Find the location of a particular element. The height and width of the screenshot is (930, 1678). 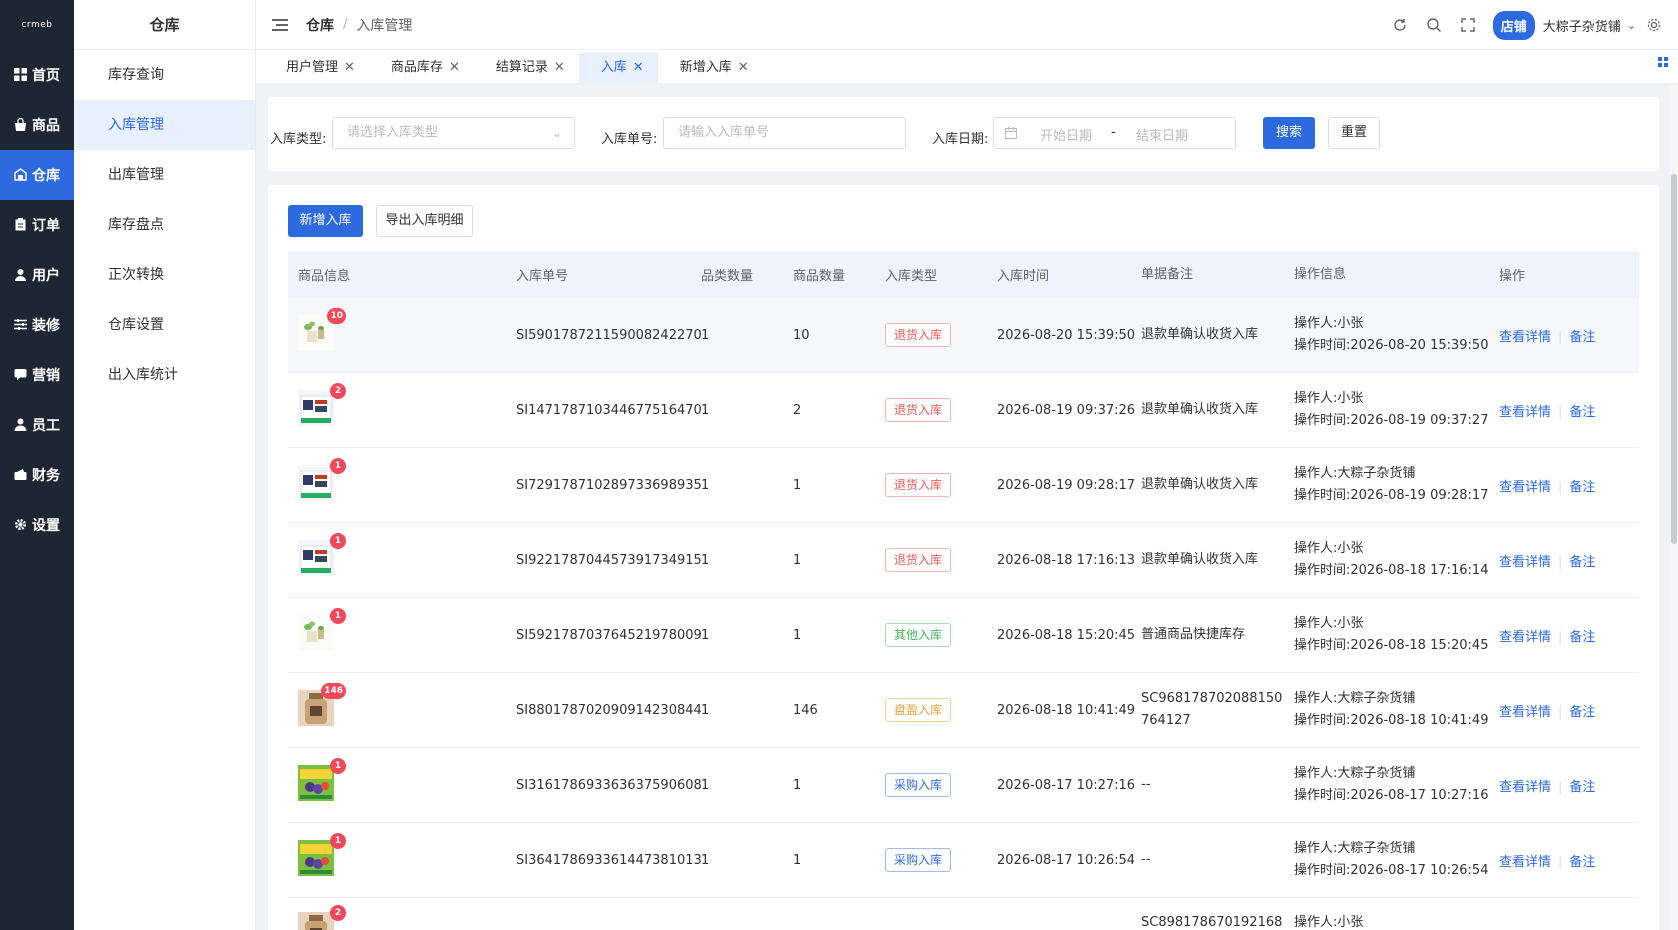

type-select: 请选择入库类型 ⌄ is located at coordinates (453, 133).